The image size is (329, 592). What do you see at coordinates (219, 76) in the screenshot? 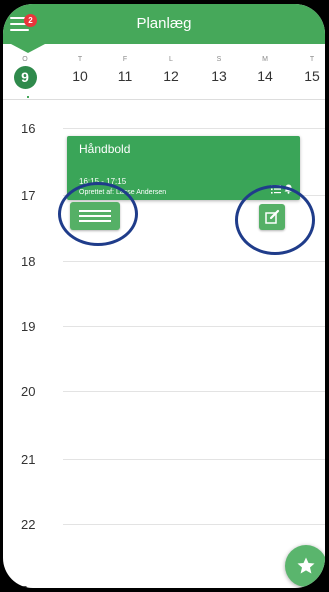
I see `day-number: 13` at bounding box center [219, 76].